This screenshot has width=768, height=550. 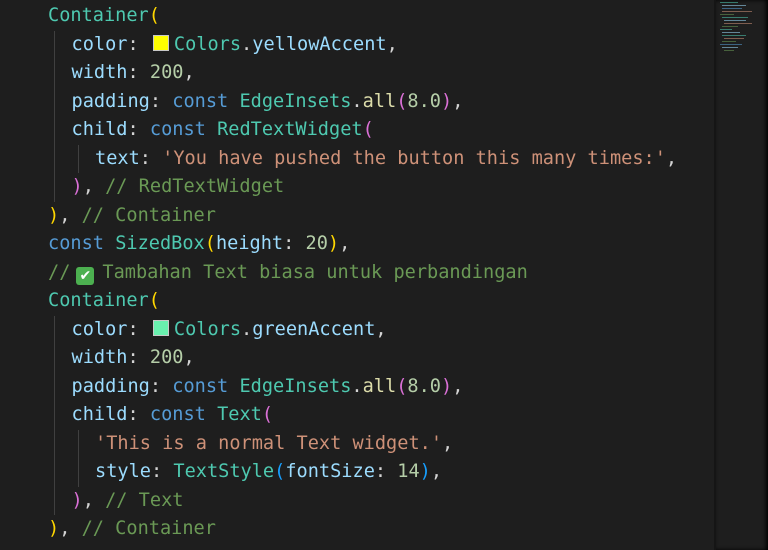 I want to click on code-line: const SizedBox(height: 20),, so click(x=357, y=244).